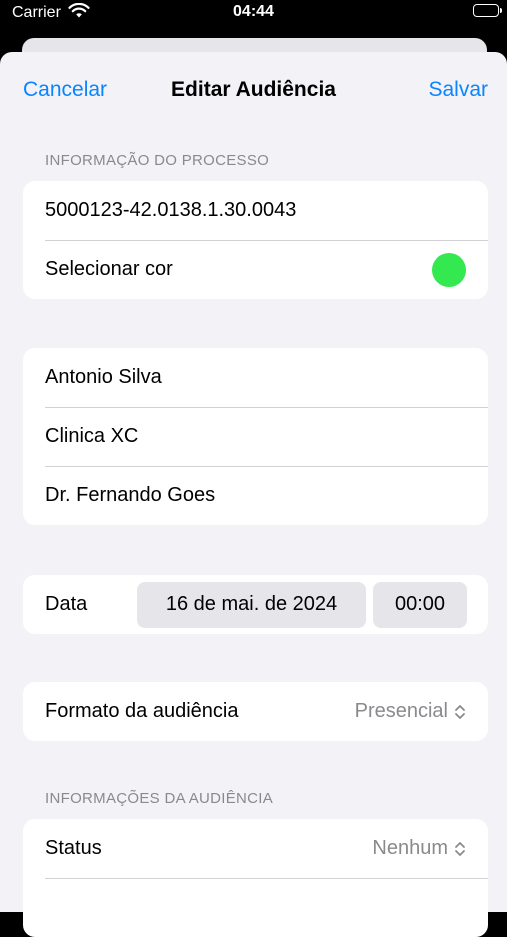 The width and height of the screenshot is (507, 937). I want to click on select-color-label: Selecionar cor, so click(109, 269).